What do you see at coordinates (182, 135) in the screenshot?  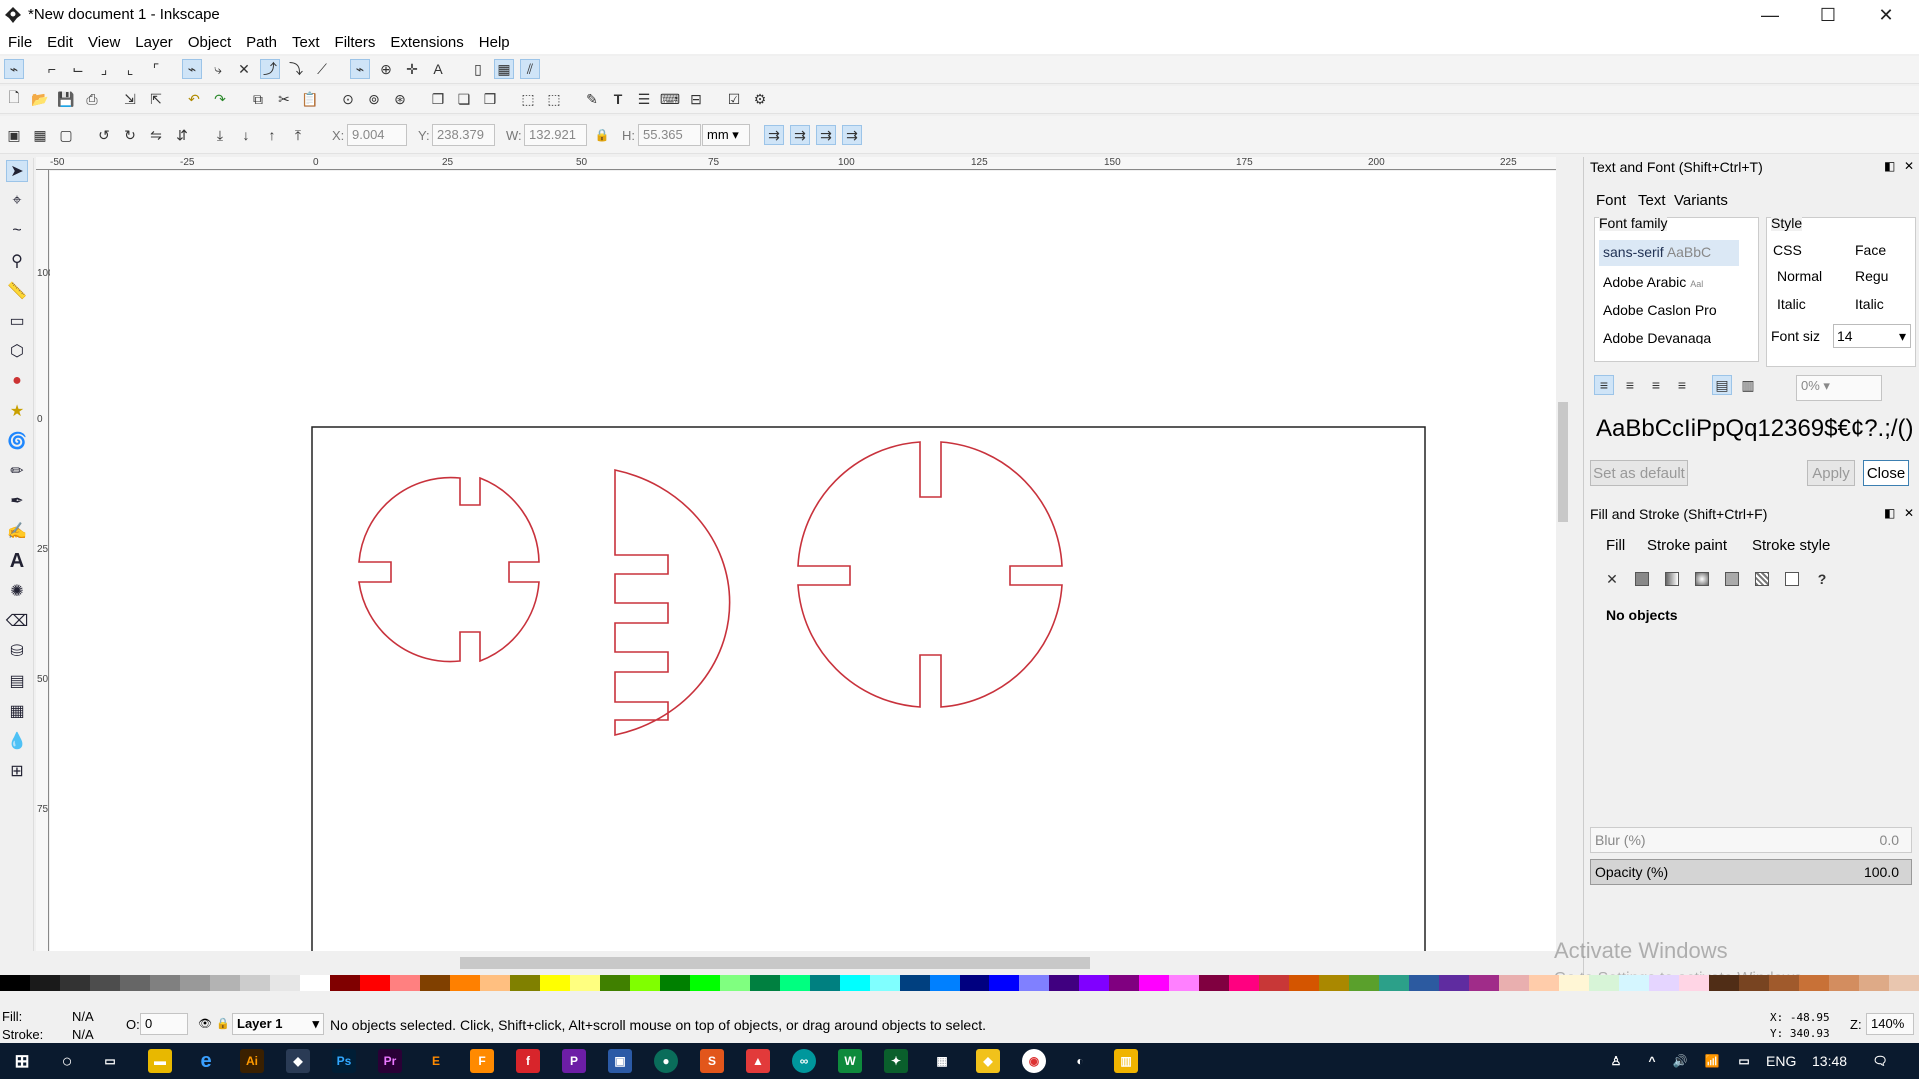 I see `flip-vertical-icon: ⇵` at bounding box center [182, 135].